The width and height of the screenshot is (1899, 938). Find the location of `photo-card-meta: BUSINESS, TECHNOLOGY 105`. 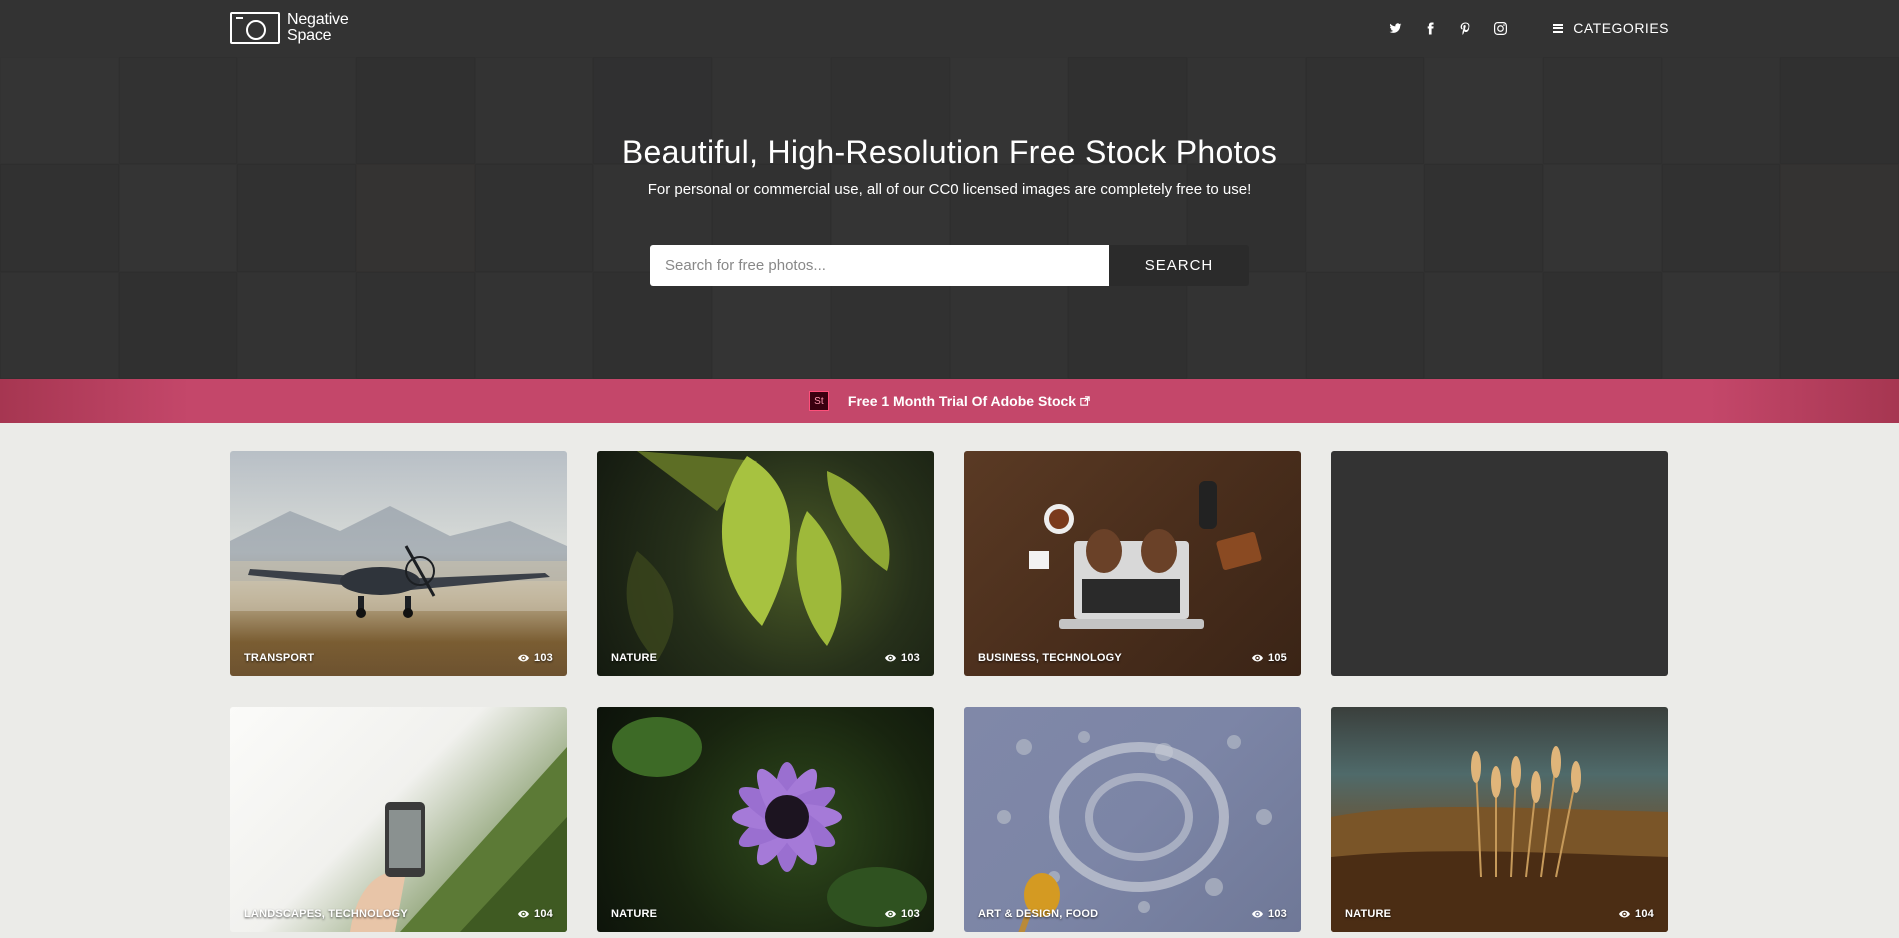

photo-card-meta: BUSINESS, TECHNOLOGY 105 is located at coordinates (1132, 658).